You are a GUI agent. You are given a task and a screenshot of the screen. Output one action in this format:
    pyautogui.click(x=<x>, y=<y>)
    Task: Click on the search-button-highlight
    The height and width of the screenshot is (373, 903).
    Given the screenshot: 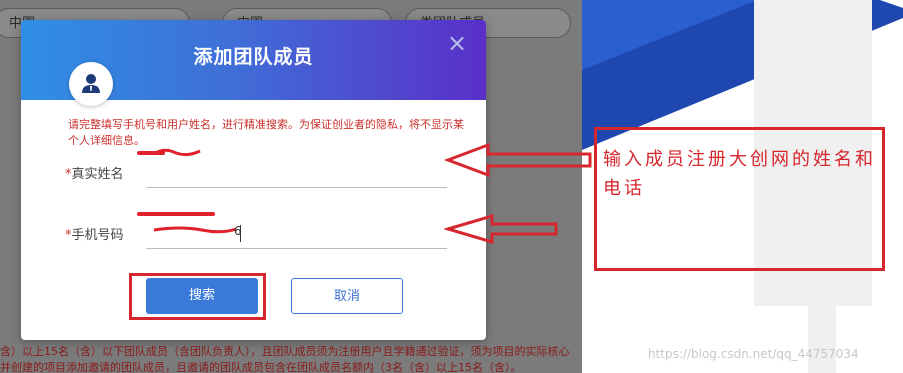 What is the action you would take?
    pyautogui.click(x=197, y=296)
    